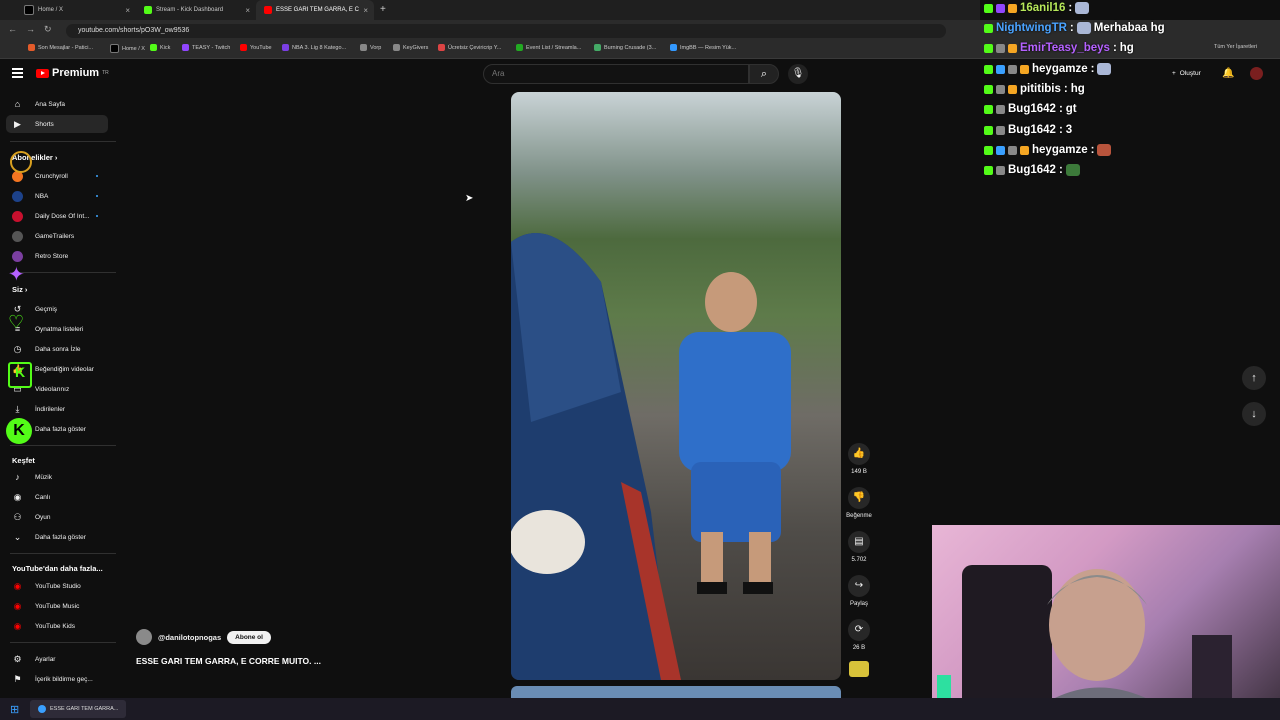 This screenshot has width=1280, height=720. What do you see at coordinates (988, 170) in the screenshot?
I see `kick-badge-icon` at bounding box center [988, 170].